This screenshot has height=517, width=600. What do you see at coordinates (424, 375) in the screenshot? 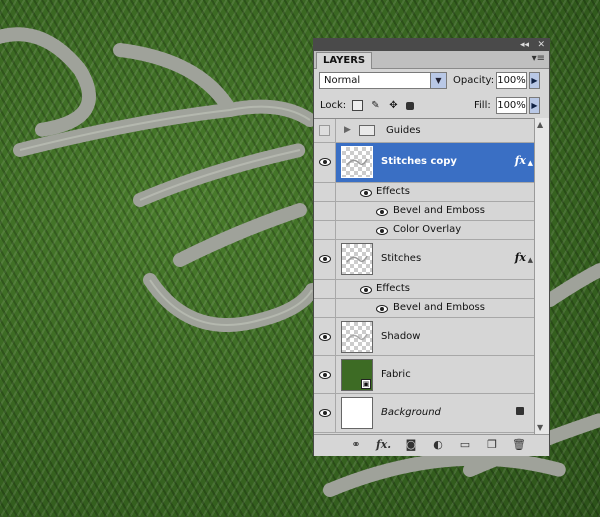
I see `layer-row-fabric: ▣ Fabric` at bounding box center [424, 375].